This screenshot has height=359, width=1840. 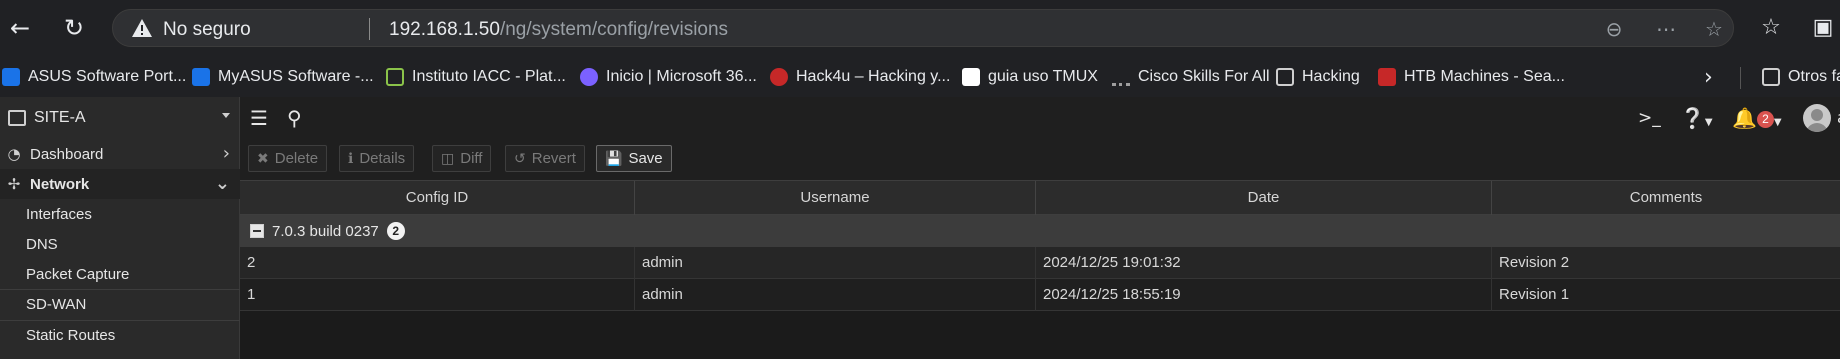 I want to click on notification-badge: 2, so click(x=1765, y=119).